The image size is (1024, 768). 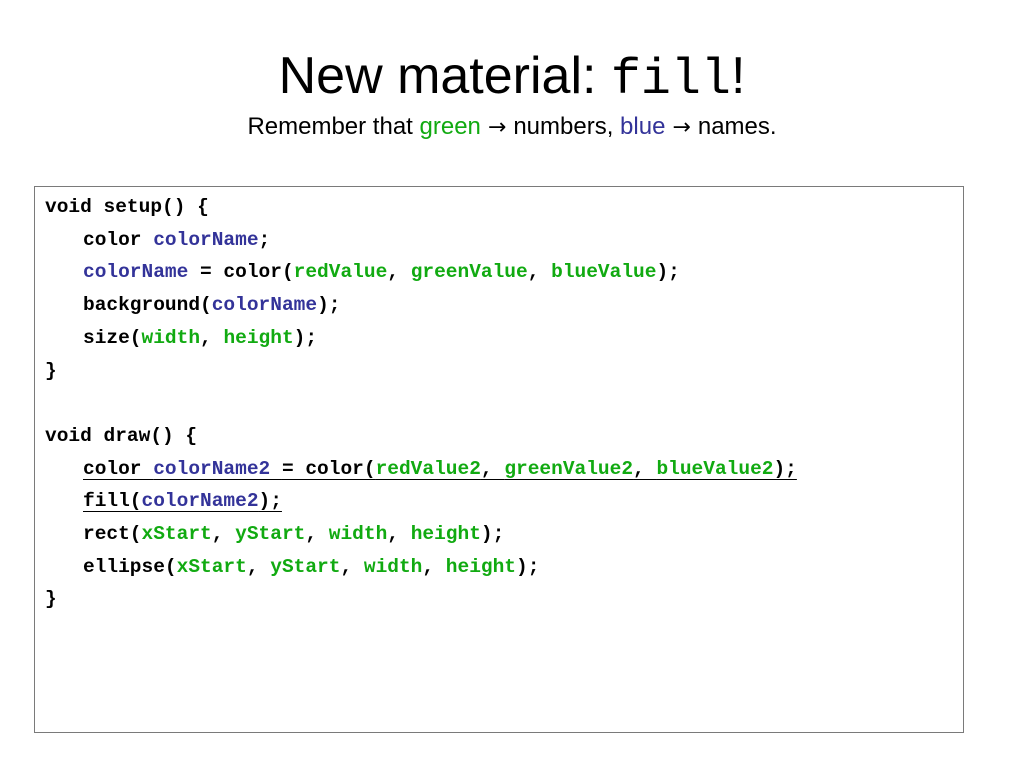 What do you see at coordinates (604, 272) in the screenshot?
I see `code-token-num: blueValue` at bounding box center [604, 272].